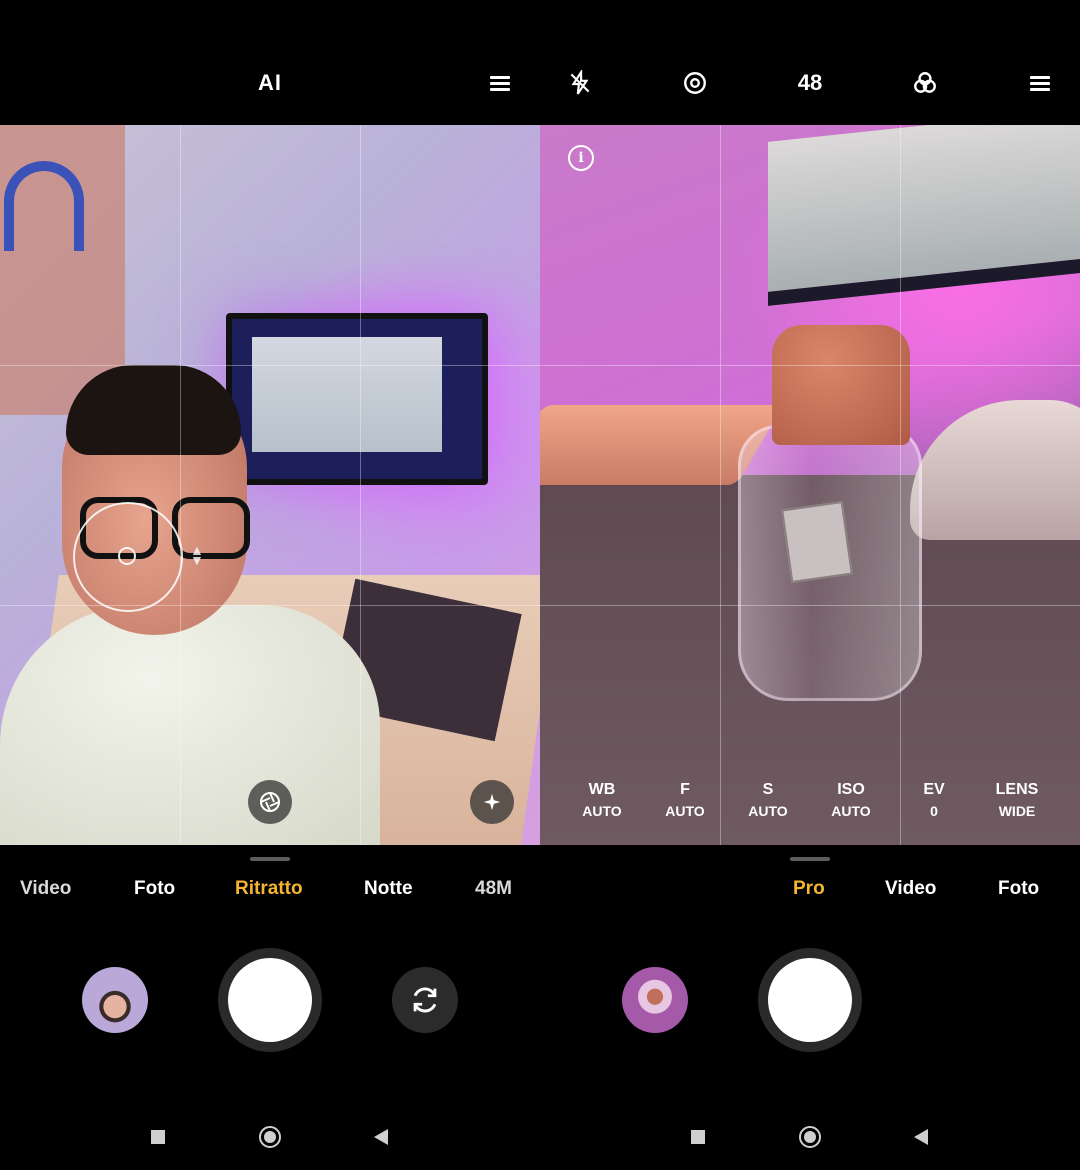  What do you see at coordinates (388, 889) in the screenshot?
I see `mode-notte: Notte` at bounding box center [388, 889].